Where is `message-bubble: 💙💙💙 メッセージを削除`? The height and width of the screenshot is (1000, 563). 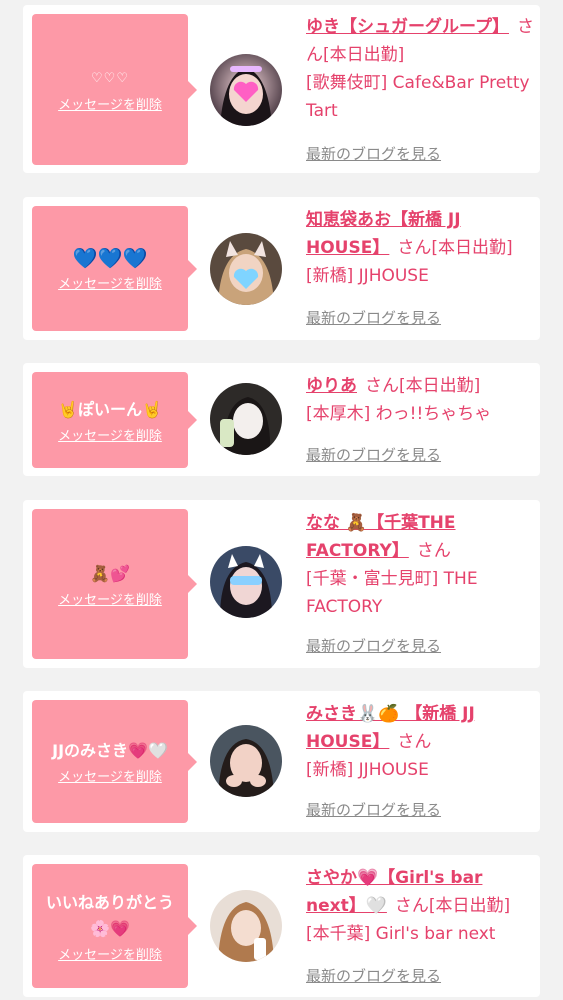
message-bubble: 💙💙💙 メッセージを削除 is located at coordinates (114, 268).